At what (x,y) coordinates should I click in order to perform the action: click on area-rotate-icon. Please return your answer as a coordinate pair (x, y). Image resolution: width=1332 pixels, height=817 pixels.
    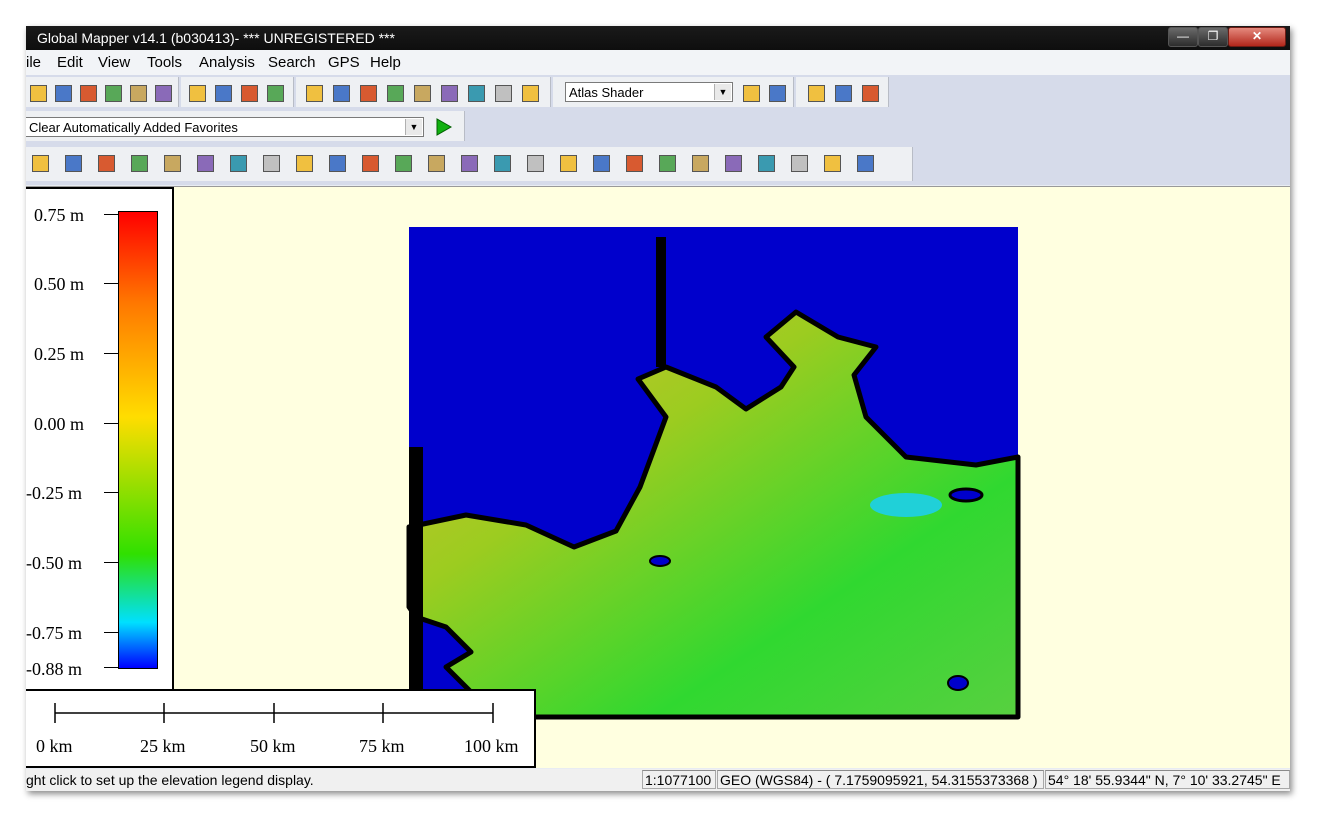
    Looking at the image, I should click on (601, 163).